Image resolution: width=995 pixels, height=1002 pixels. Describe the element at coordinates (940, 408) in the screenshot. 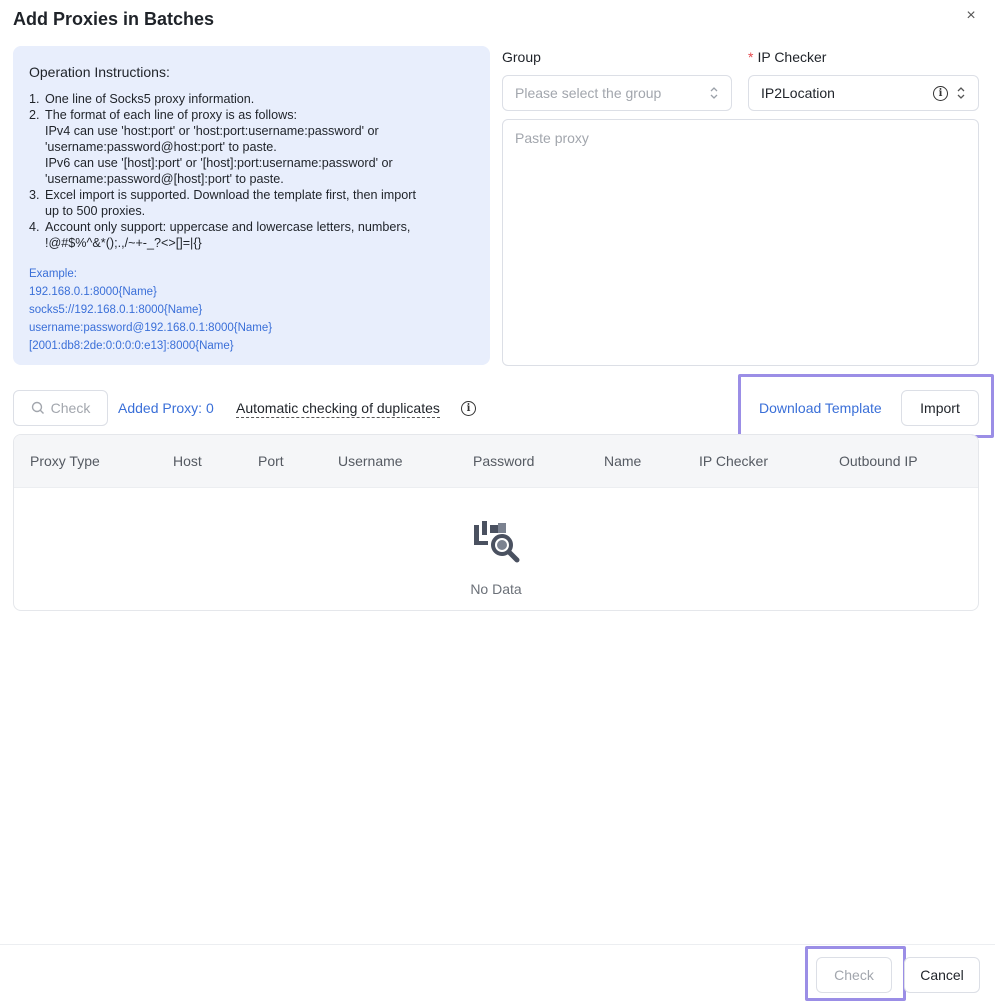

I see `import-button: Import` at that location.